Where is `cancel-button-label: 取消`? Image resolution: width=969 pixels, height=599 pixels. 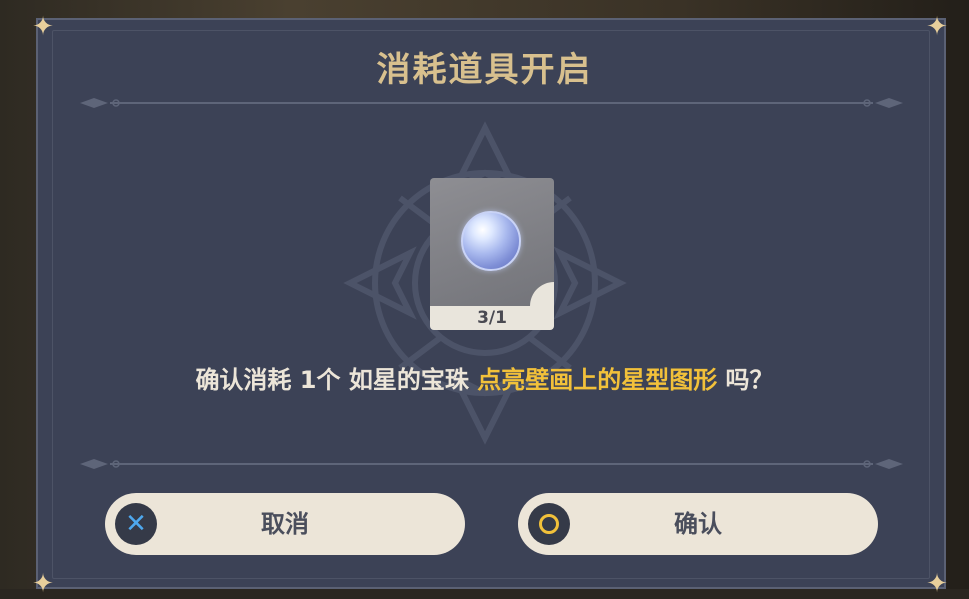
cancel-button-label: 取消 is located at coordinates (285, 524).